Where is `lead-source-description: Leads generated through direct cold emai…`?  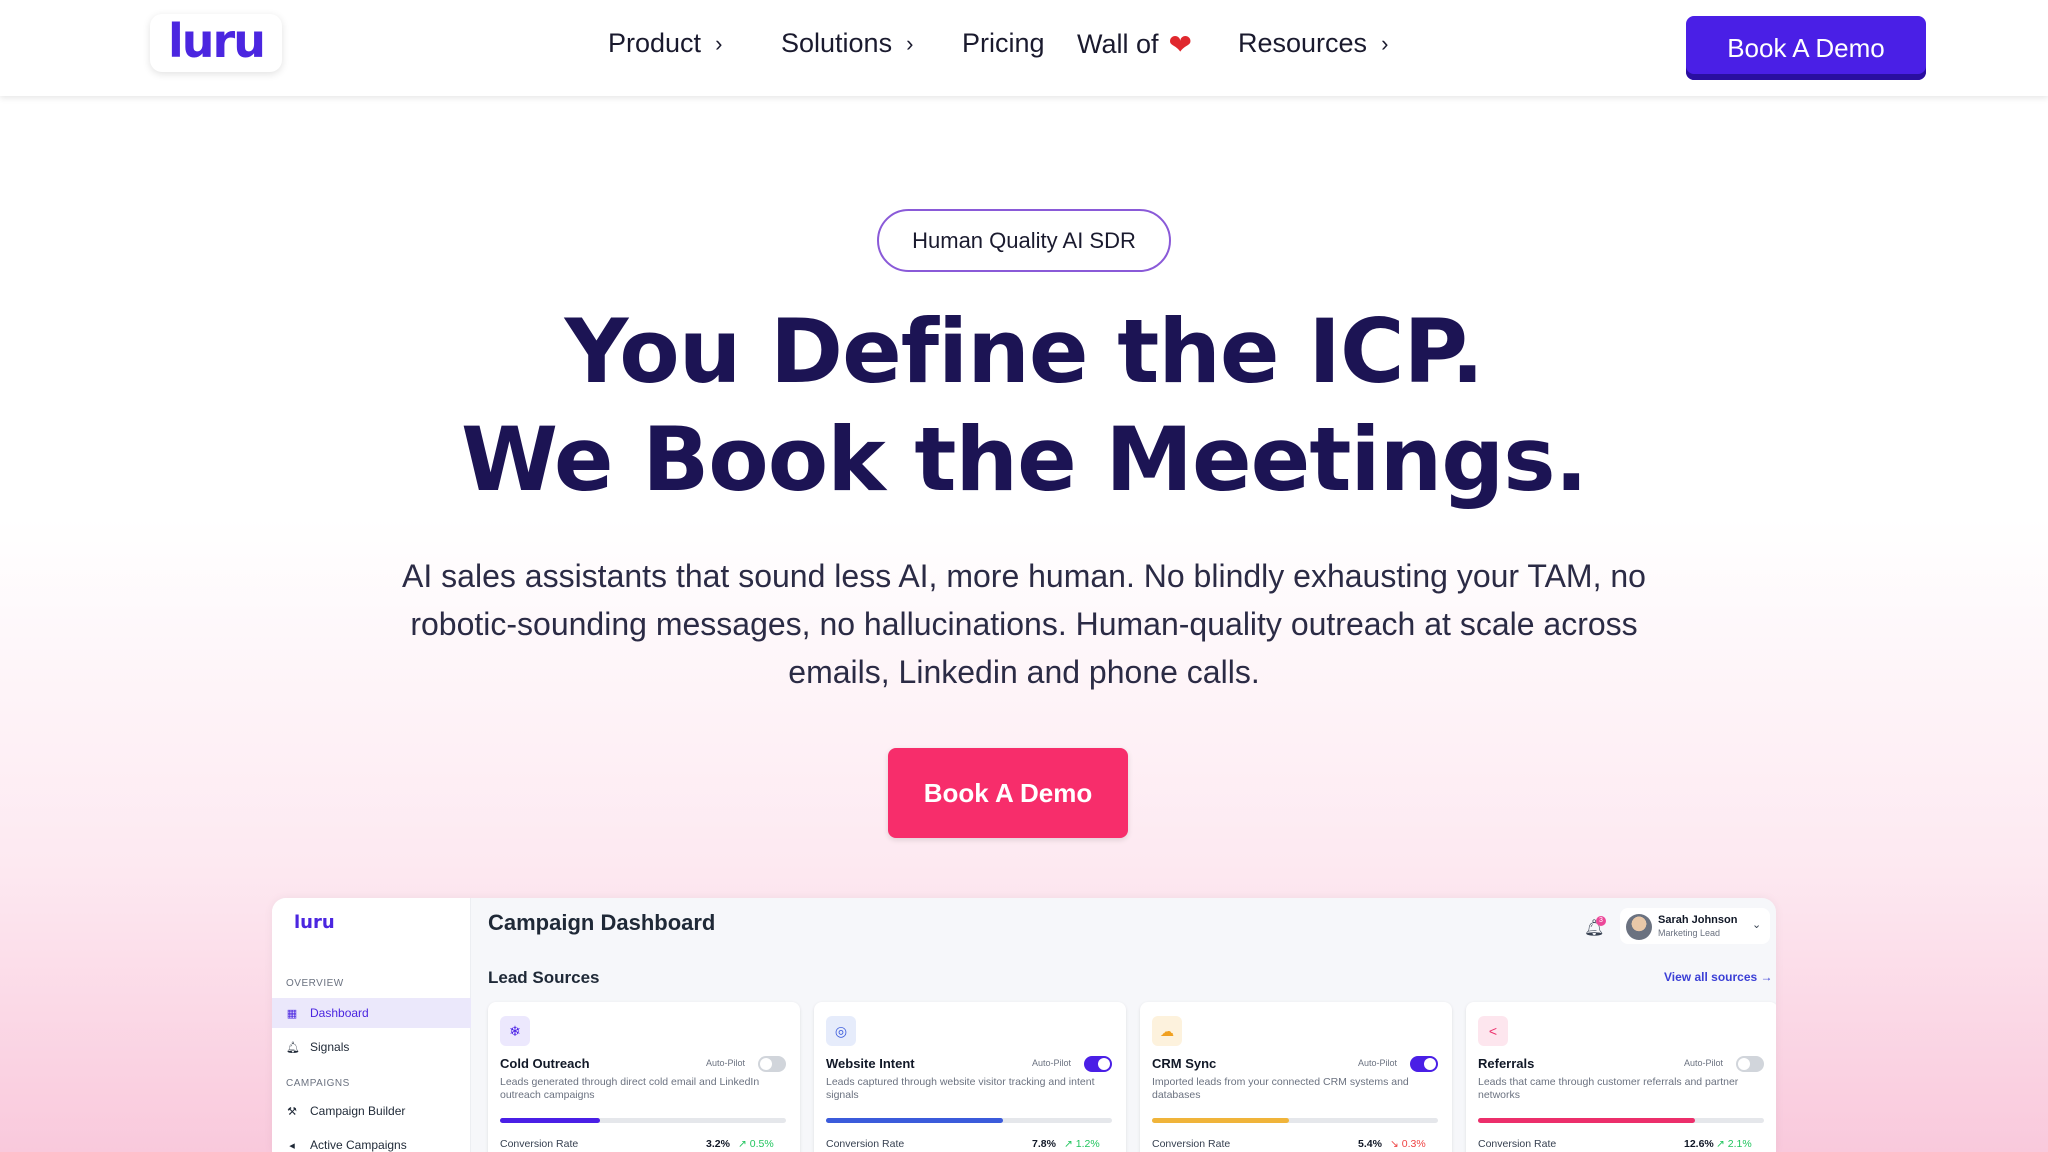 lead-source-description: Leads generated through direct cold emai… is located at coordinates (630, 1088).